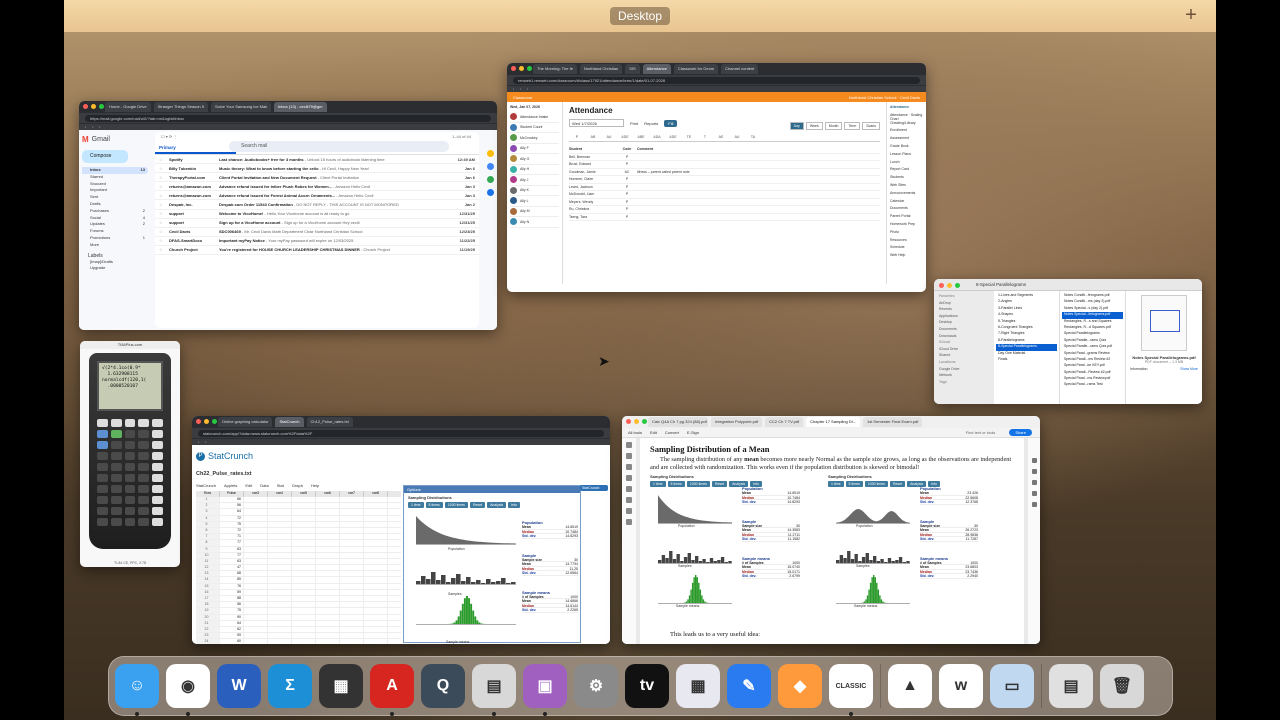 The image size is (1280, 720). I want to click on statcrunch-menu-button: StatCrunch, so click(594, 488).